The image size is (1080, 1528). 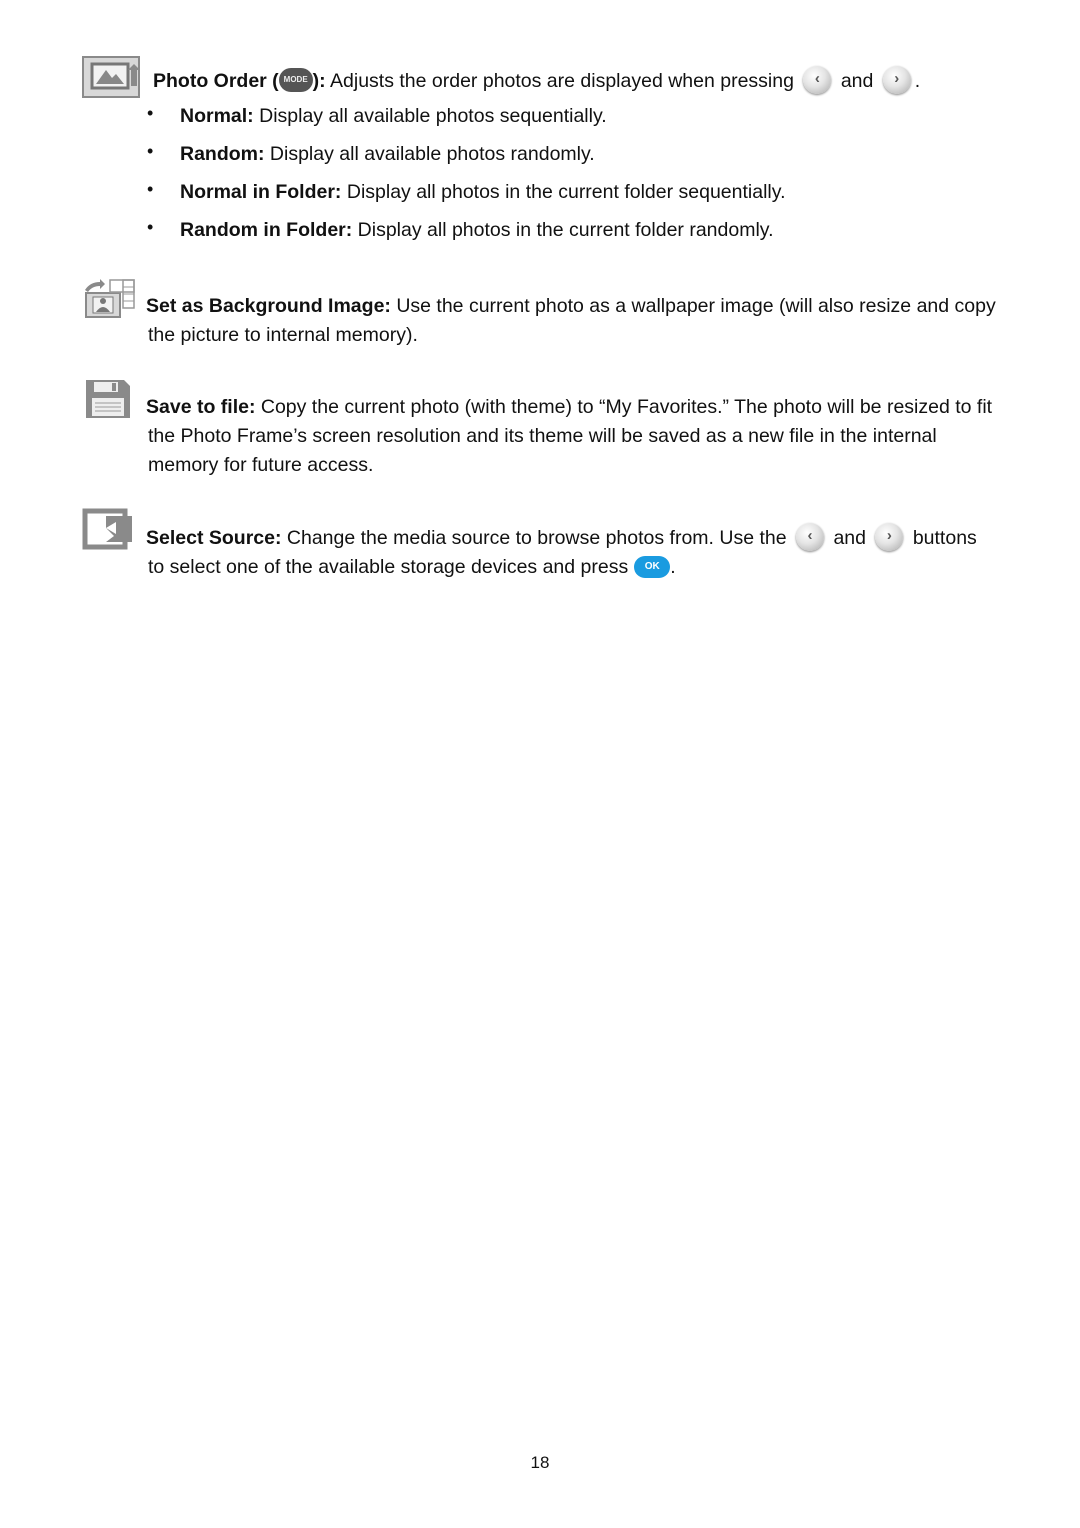 I want to click on option-label: Normal in Folder:, so click(x=261, y=192).